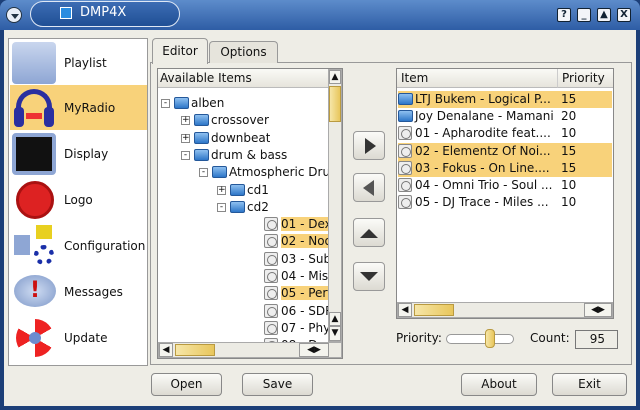 This screenshot has width=640, height=410. What do you see at coordinates (78, 199) in the screenshot?
I see `sidebar-item-logo: Logo` at bounding box center [78, 199].